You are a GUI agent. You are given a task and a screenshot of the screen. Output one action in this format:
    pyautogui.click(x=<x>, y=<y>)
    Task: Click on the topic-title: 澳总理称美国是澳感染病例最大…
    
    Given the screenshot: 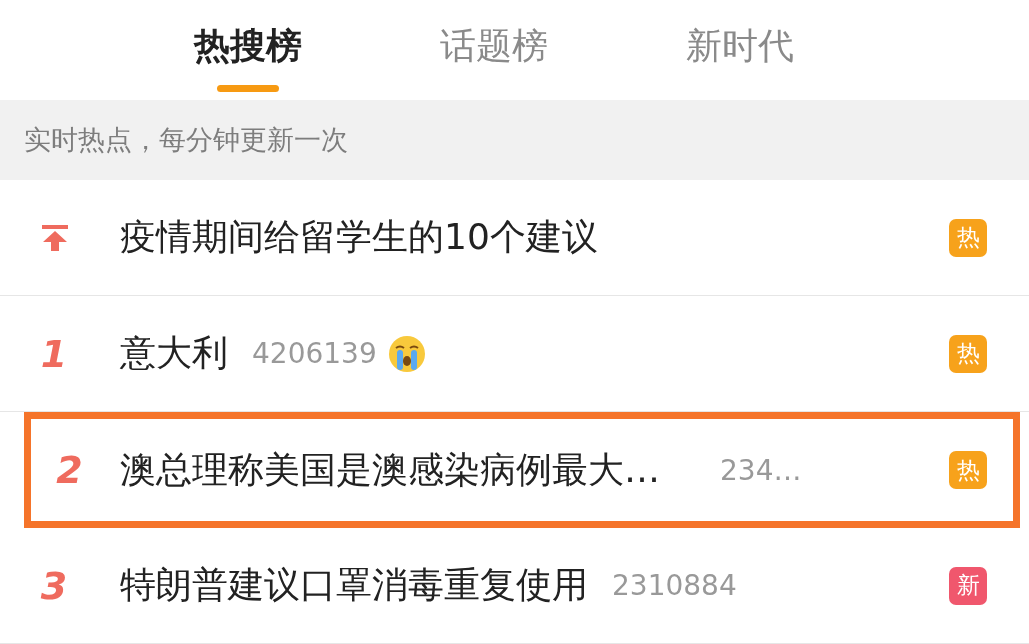 What is the action you would take?
    pyautogui.click(x=390, y=469)
    